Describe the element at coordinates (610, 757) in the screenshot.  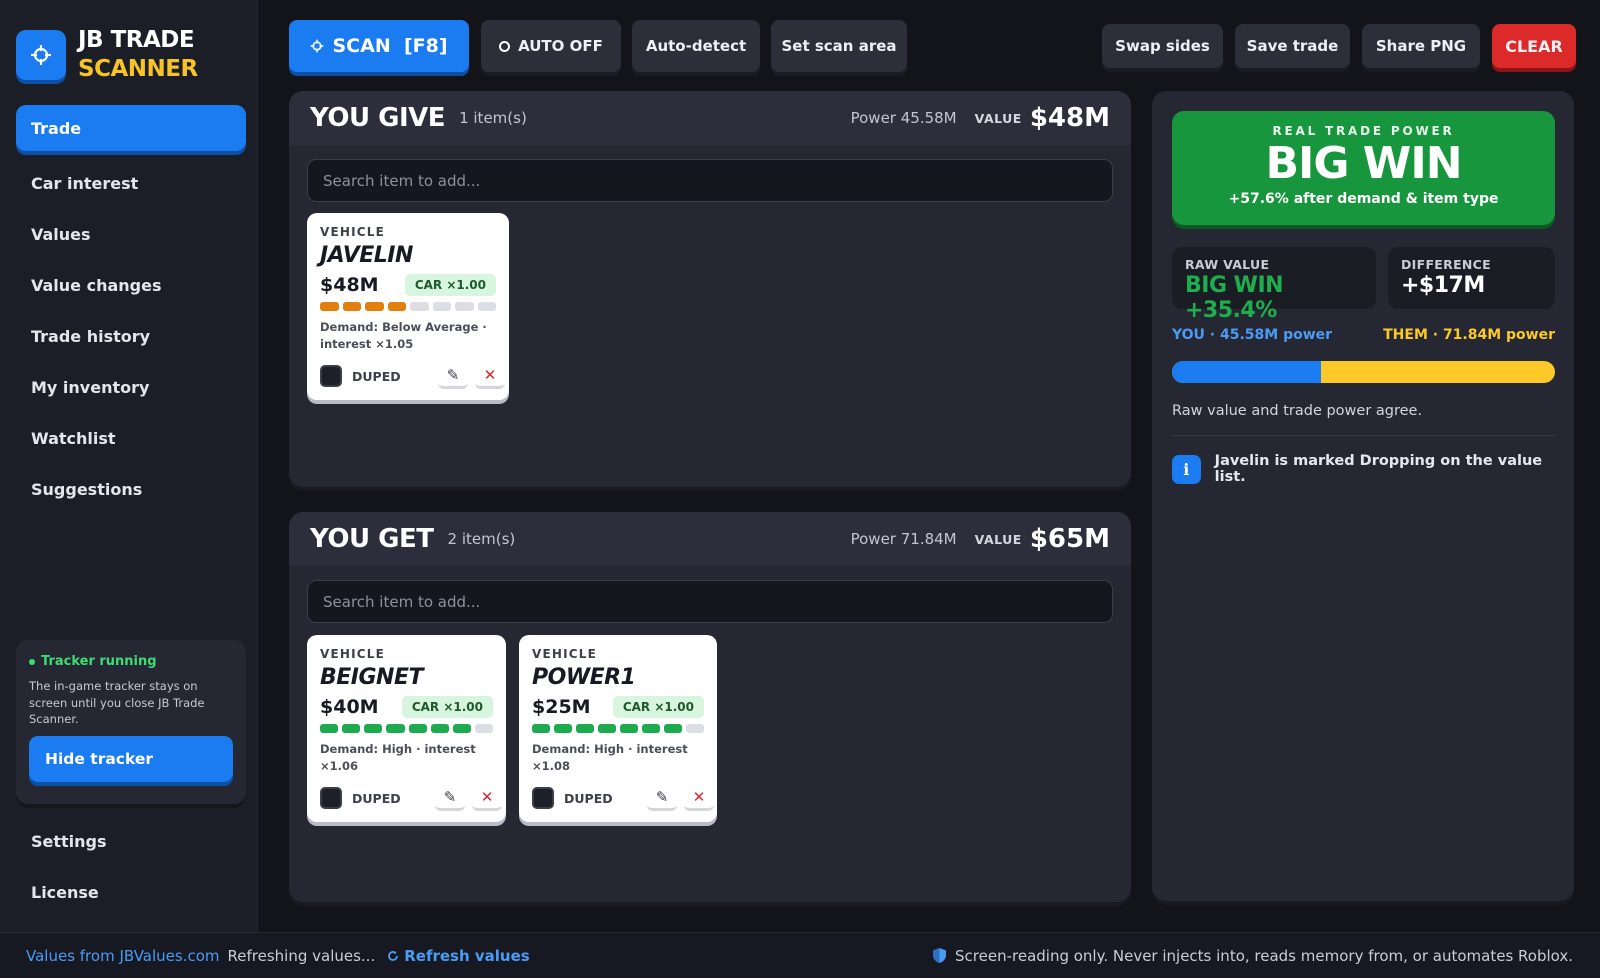
I see `demand-text: Demand: High · interest ×1.08` at that location.